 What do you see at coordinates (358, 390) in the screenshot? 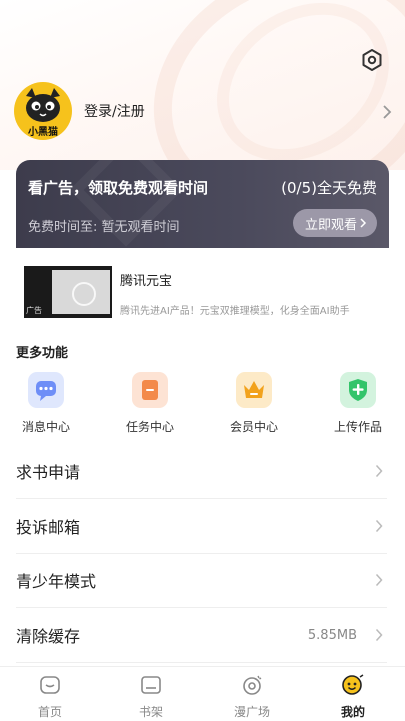
I see `upload-icon` at bounding box center [358, 390].